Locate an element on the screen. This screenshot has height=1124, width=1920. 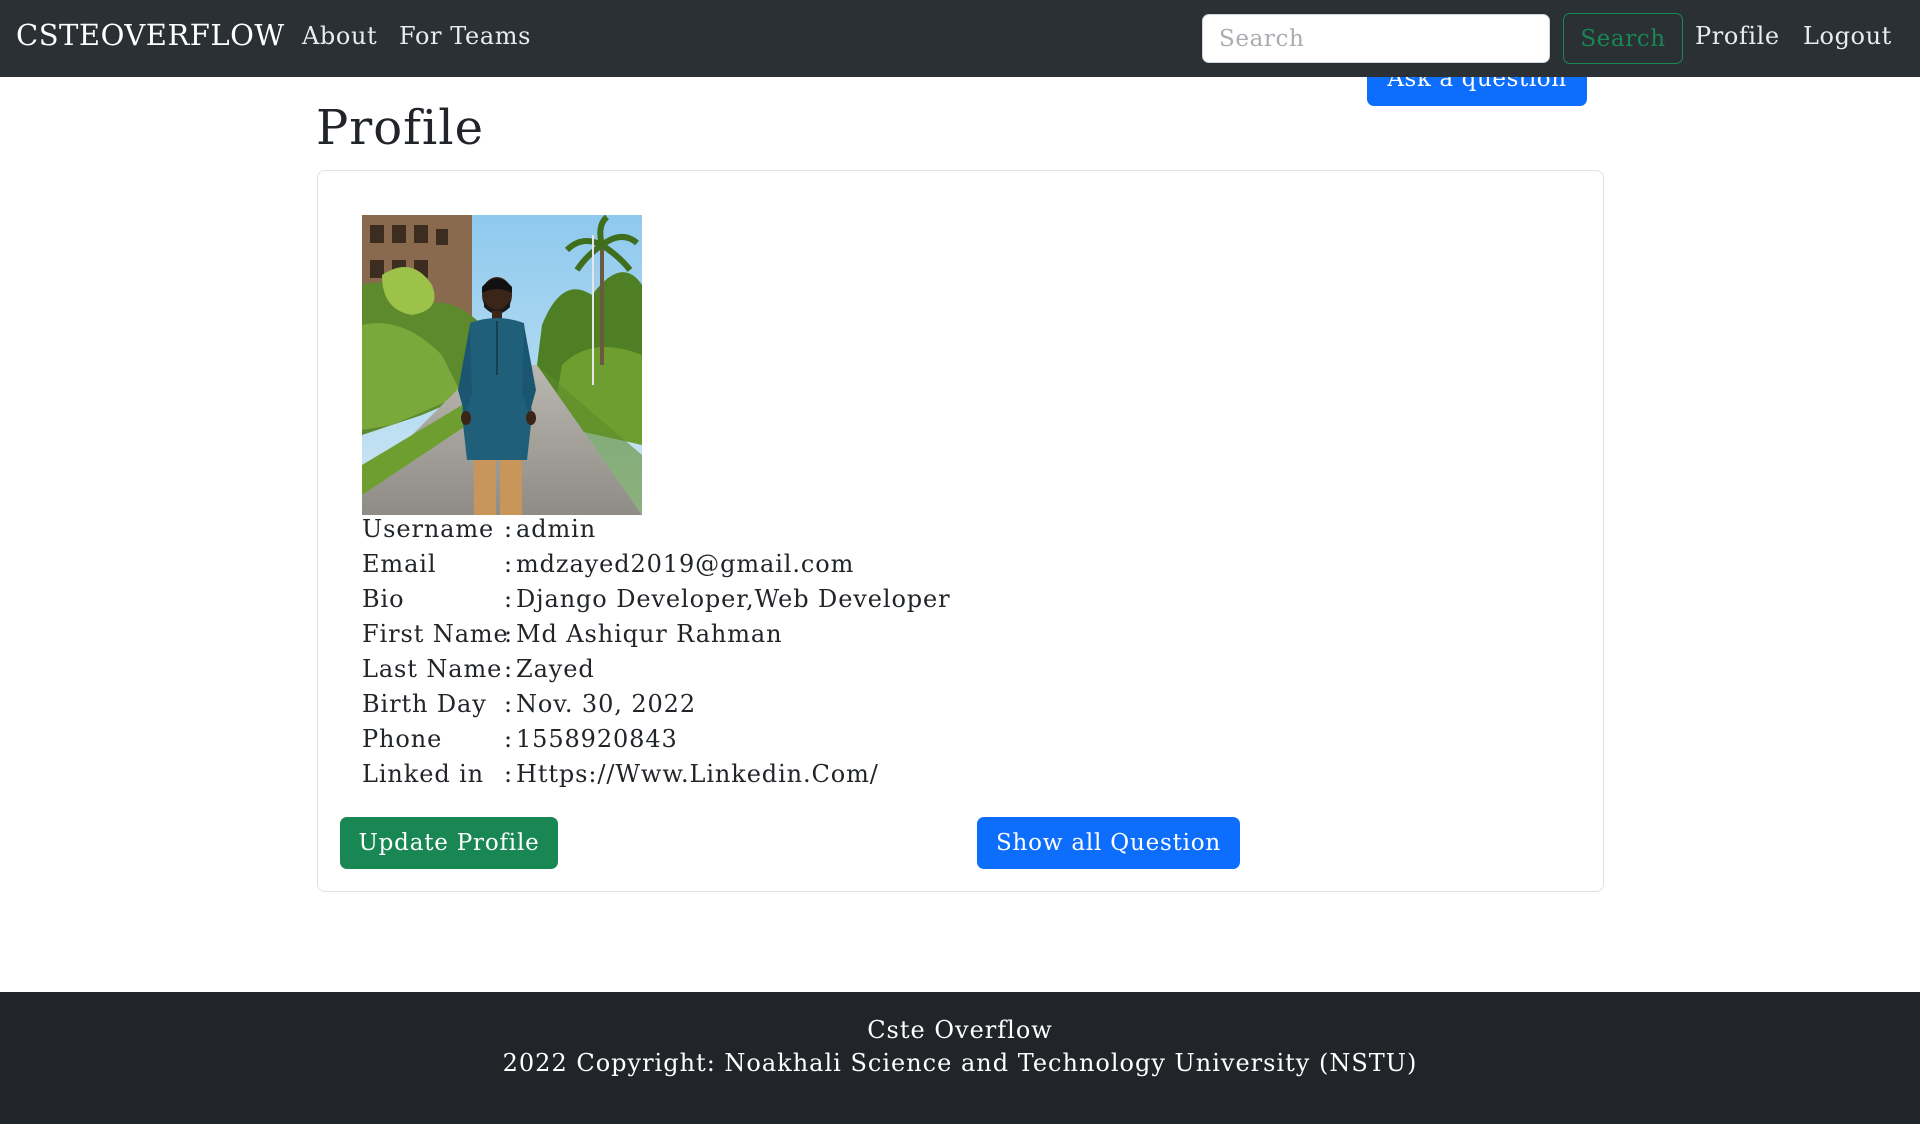
field-value: Https://Www.Linkedin.Com/ is located at coordinates (697, 774).